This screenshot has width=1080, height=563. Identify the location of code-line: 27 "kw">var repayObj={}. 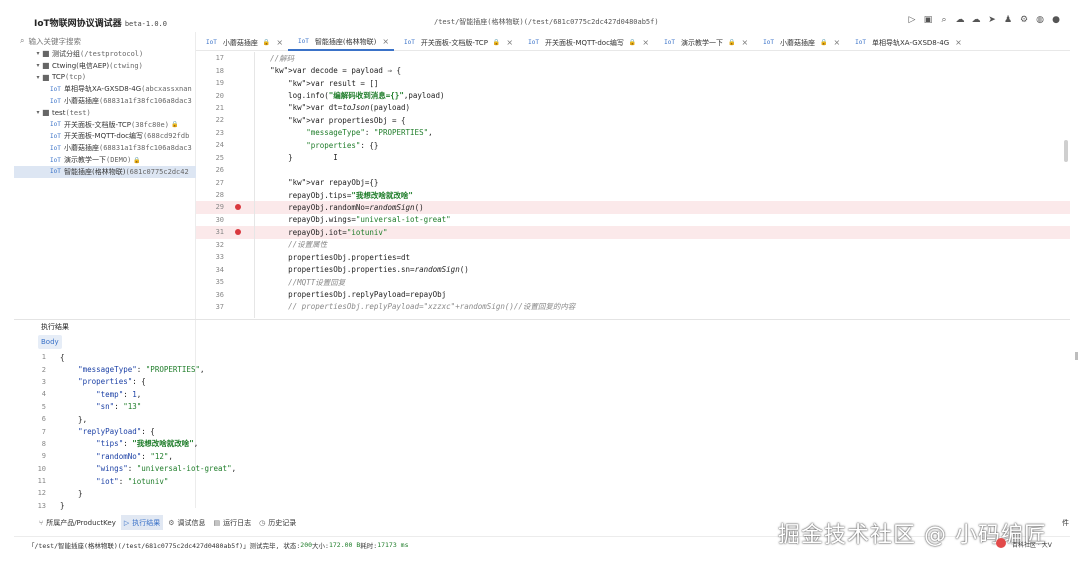
(633, 182).